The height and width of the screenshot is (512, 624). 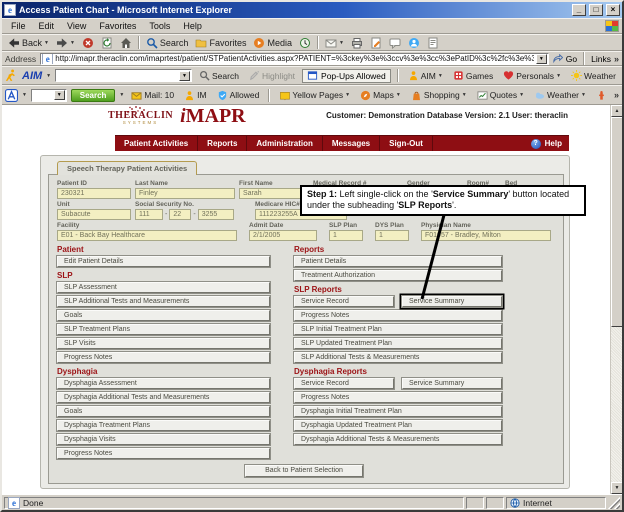 What do you see at coordinates (157, 143) in the screenshot?
I see `nav-patient-activities: Patient Activities` at bounding box center [157, 143].